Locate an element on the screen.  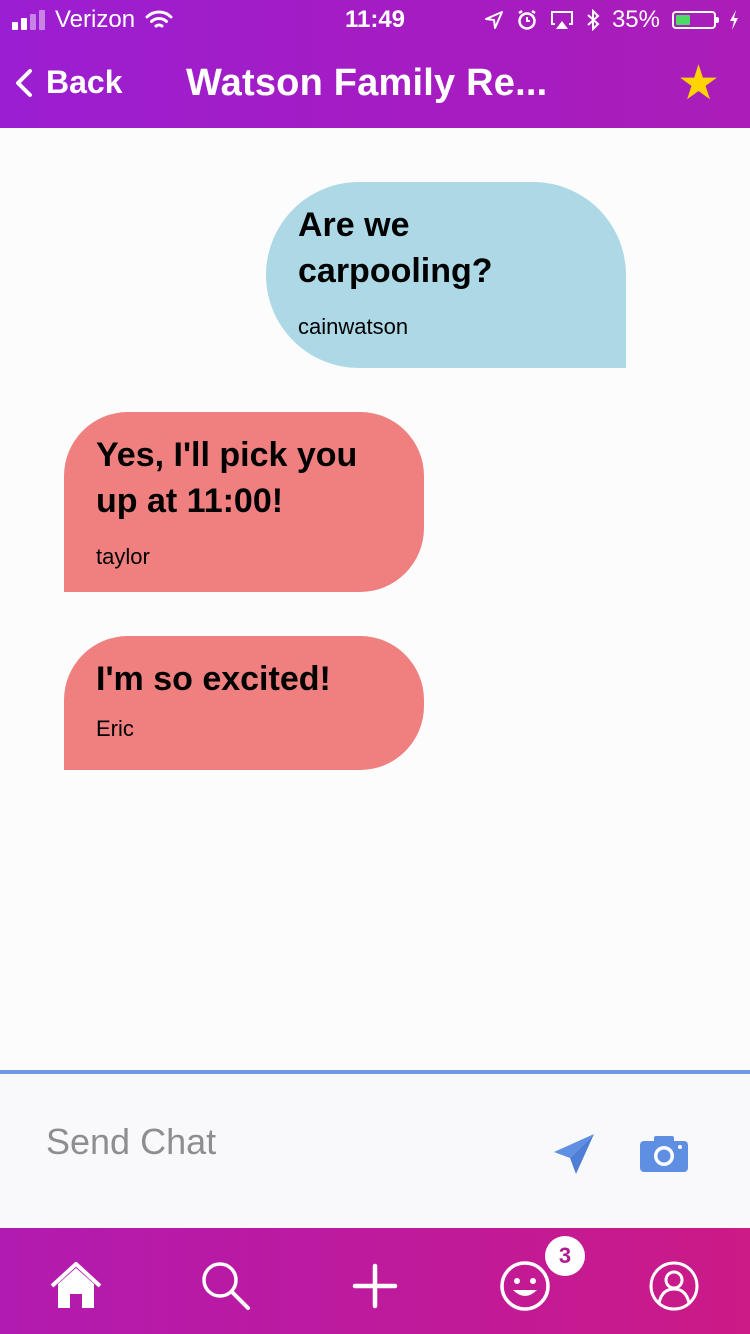
airplay-icon is located at coordinates (561, 20).